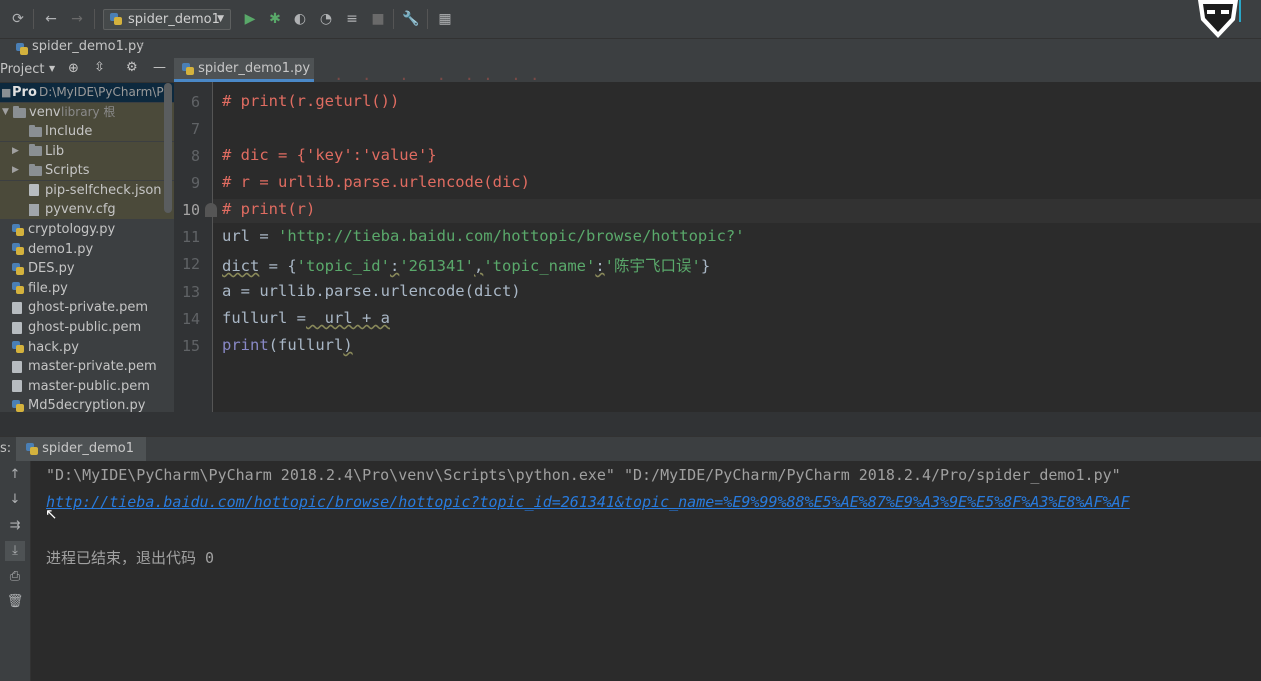 This screenshot has height=681, width=1261. I want to click on hide-panel-icon: —, so click(159, 67).